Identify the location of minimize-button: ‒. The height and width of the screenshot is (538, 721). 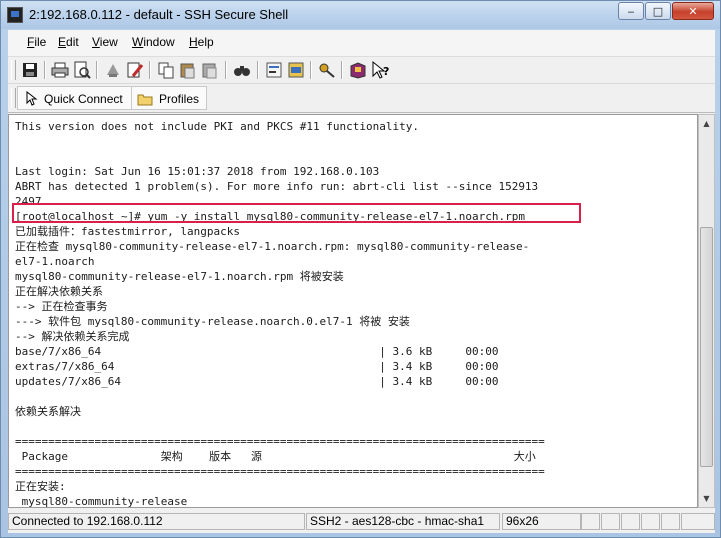
(631, 11).